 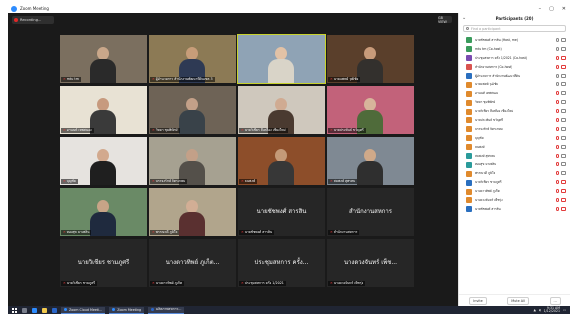 I want to click on participant-search, so click(x=514, y=28).